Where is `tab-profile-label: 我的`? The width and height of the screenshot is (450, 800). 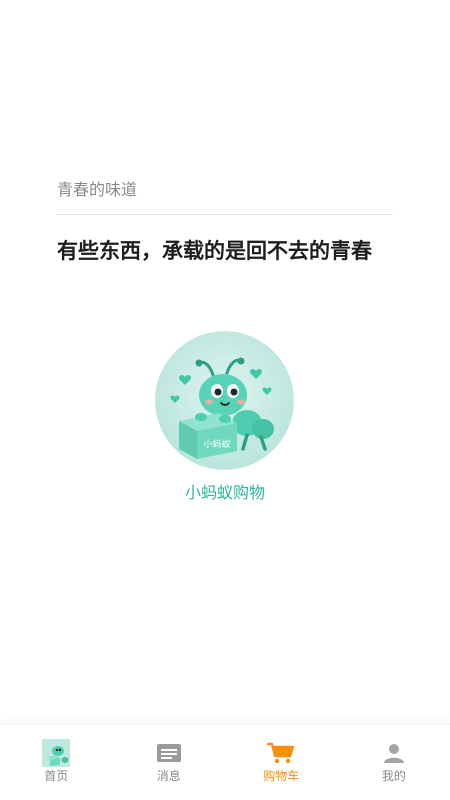 tab-profile-label: 我的 is located at coordinates (393, 776).